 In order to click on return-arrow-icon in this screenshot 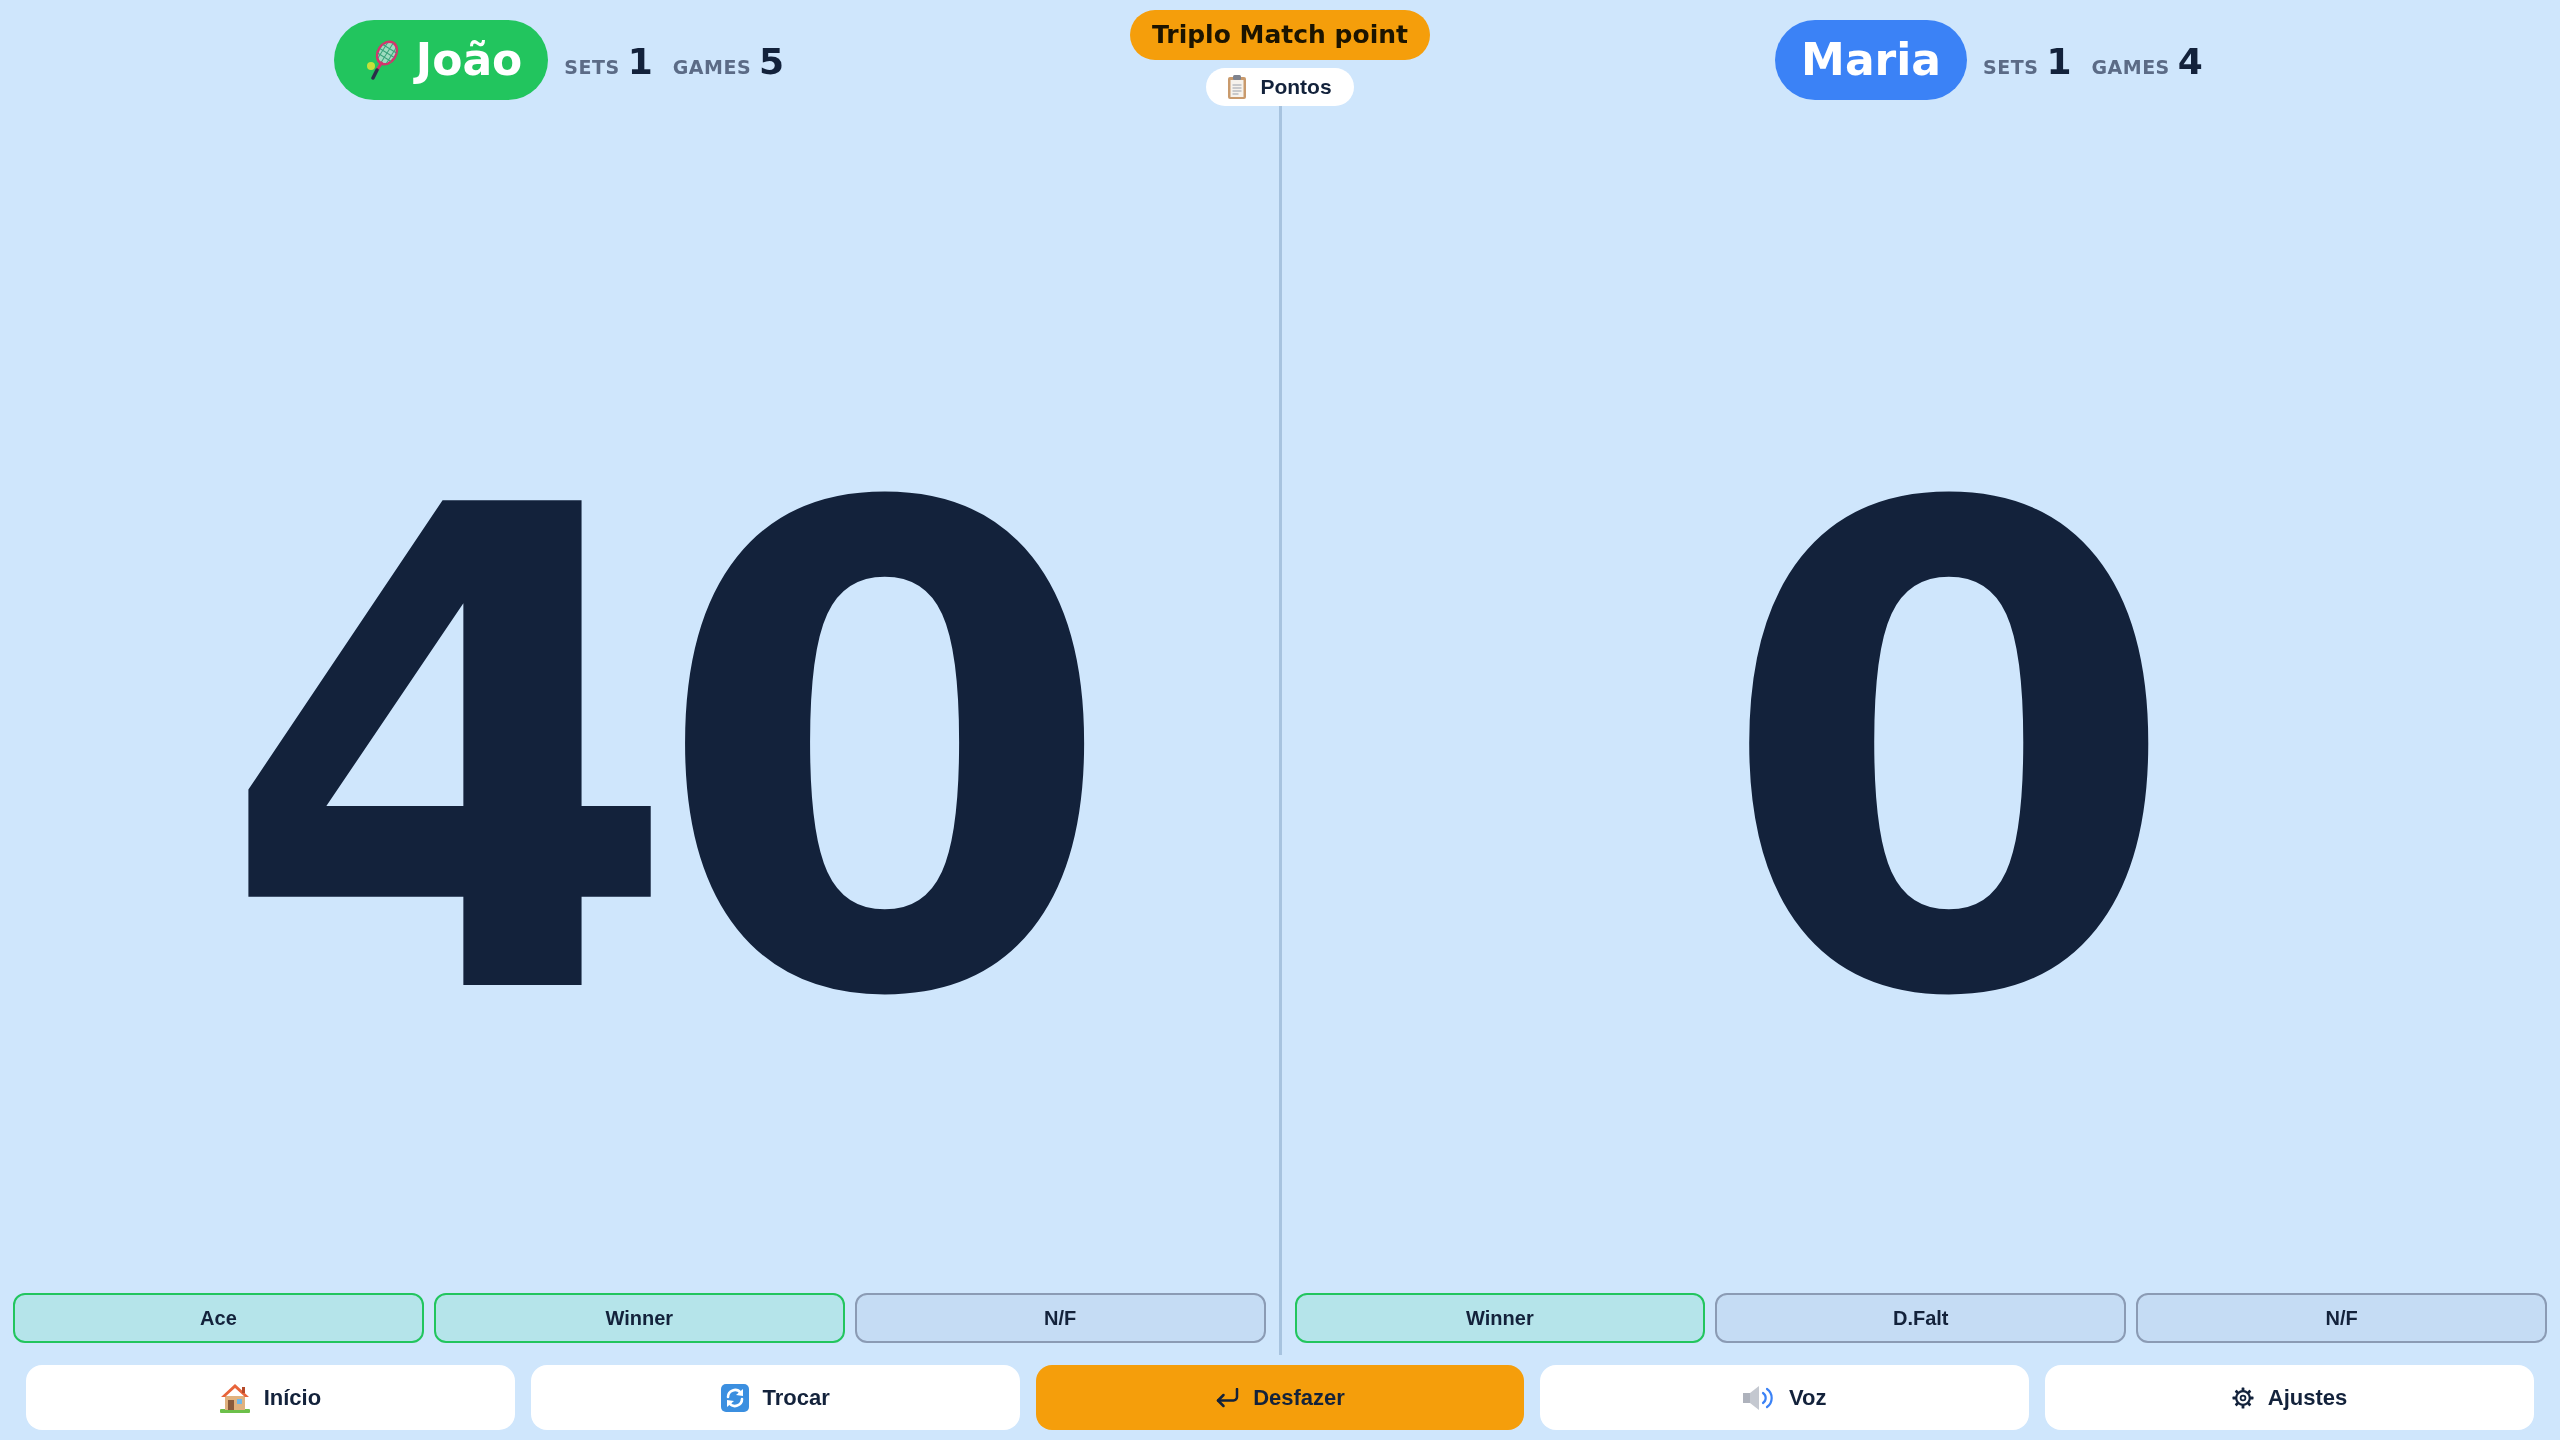, I will do `click(1227, 1397)`.